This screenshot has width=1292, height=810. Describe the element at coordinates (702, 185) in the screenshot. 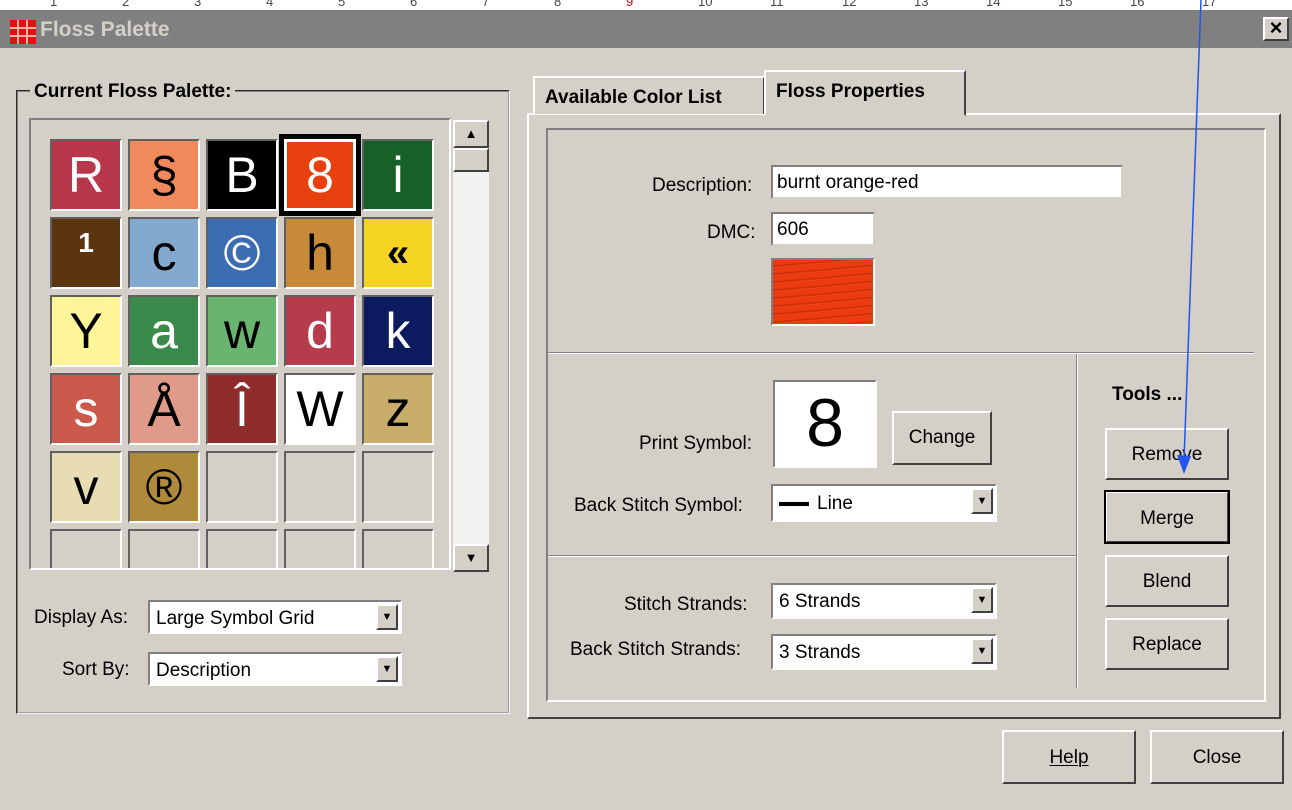

I see `description-label: Description:` at that location.